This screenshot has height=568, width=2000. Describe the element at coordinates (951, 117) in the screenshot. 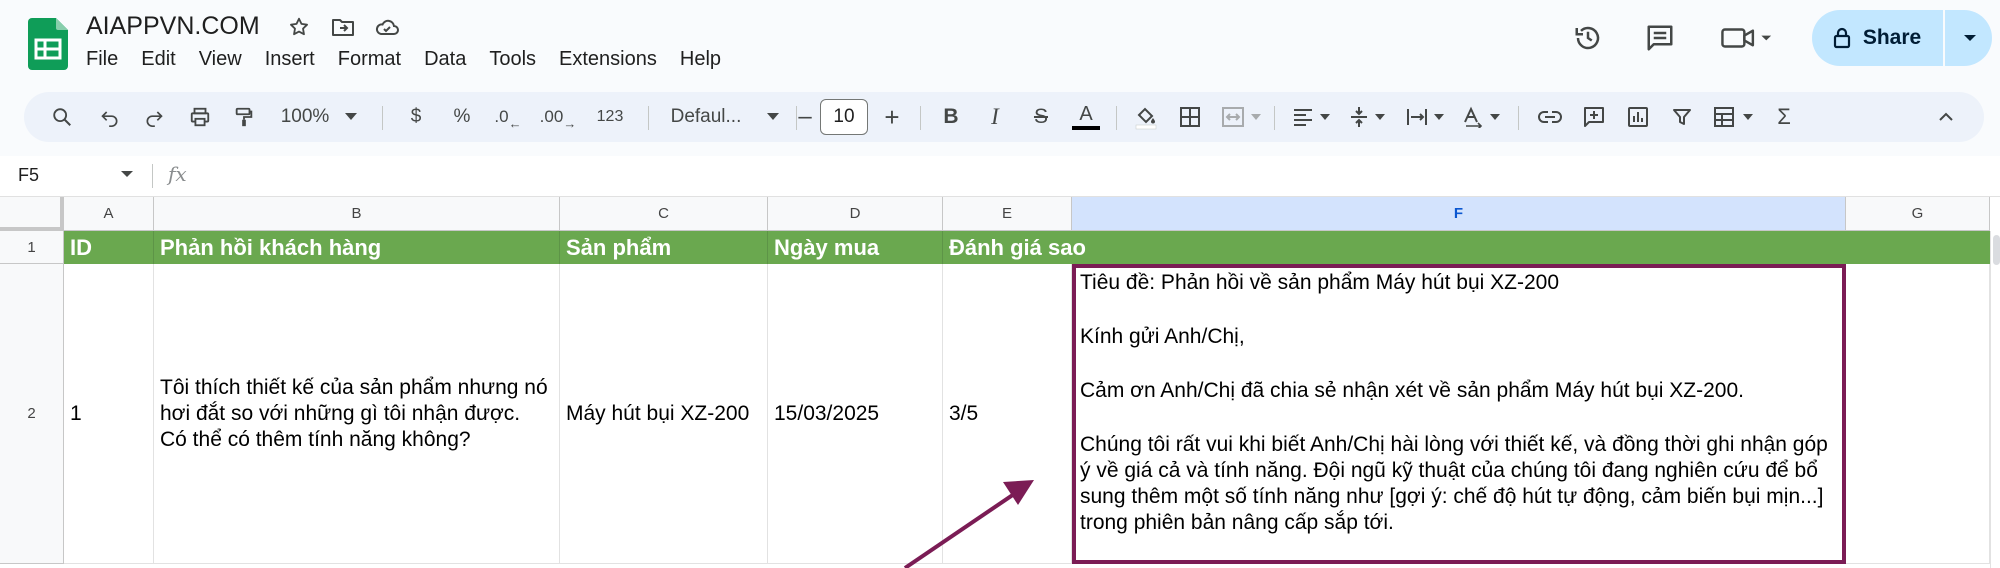

I see `bold-button: B` at that location.